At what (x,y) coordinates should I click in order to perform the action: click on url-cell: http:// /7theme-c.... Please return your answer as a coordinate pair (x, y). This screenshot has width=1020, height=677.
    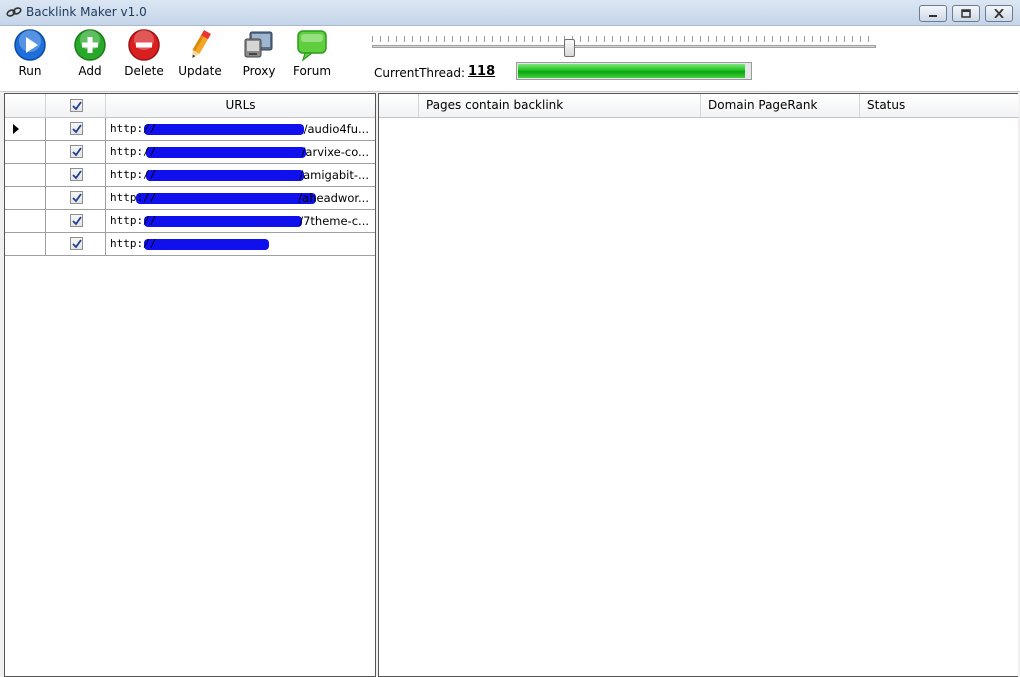
    Looking at the image, I should click on (240, 221).